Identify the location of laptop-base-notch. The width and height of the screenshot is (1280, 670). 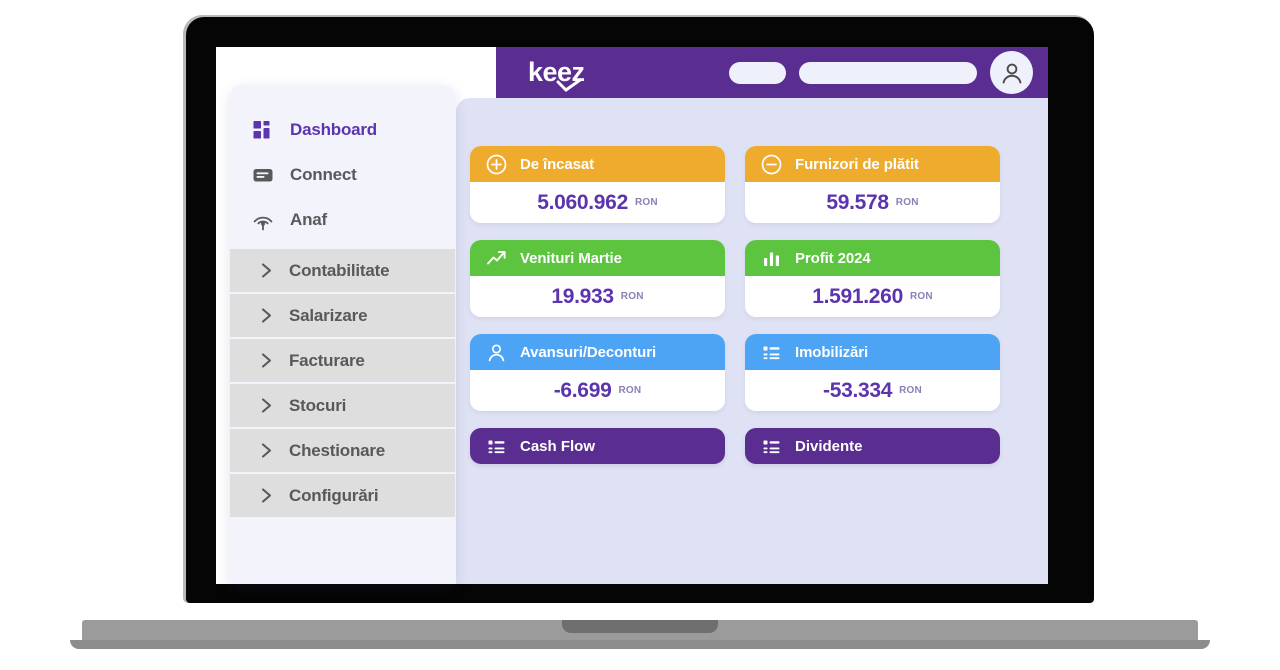
(640, 626).